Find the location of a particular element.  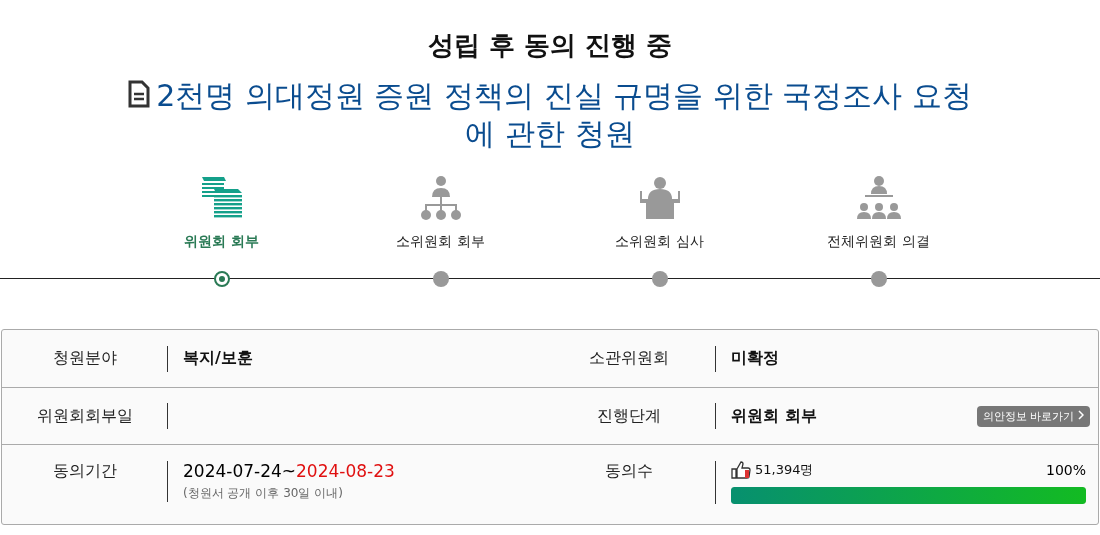

period-dates: 2024-07-24~2024-08-23 is located at coordinates (289, 471).